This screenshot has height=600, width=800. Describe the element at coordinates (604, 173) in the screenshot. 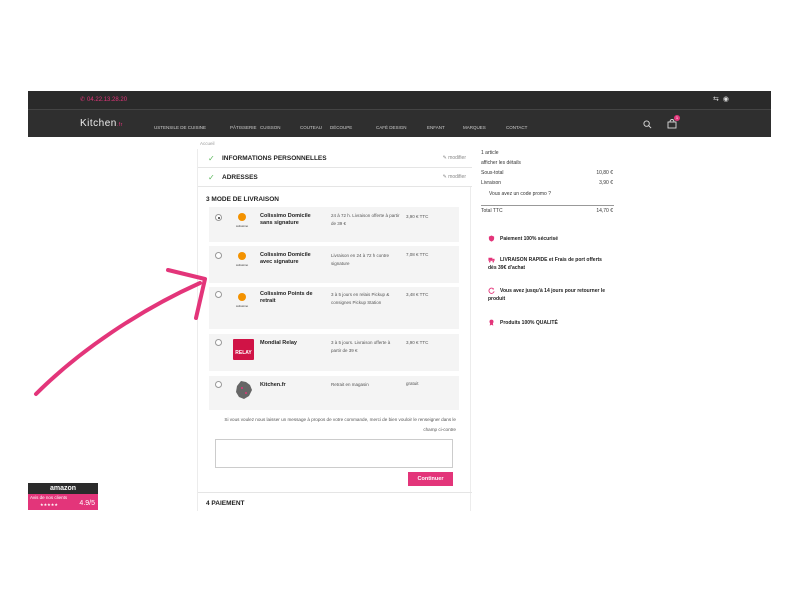

I see `subtotal-value: 10,80 €` at that location.